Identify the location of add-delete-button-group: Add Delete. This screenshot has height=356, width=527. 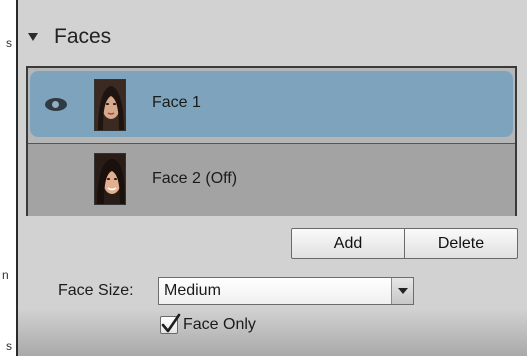
(404, 243).